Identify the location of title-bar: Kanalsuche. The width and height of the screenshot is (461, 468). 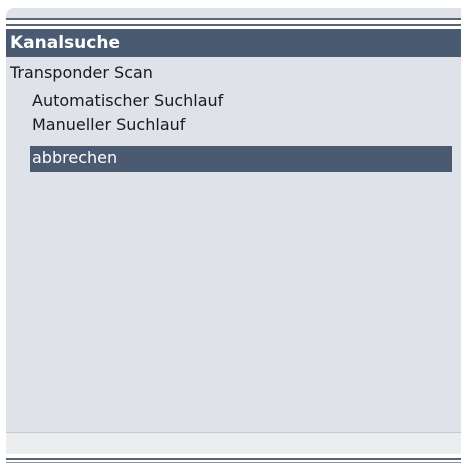
(233, 43).